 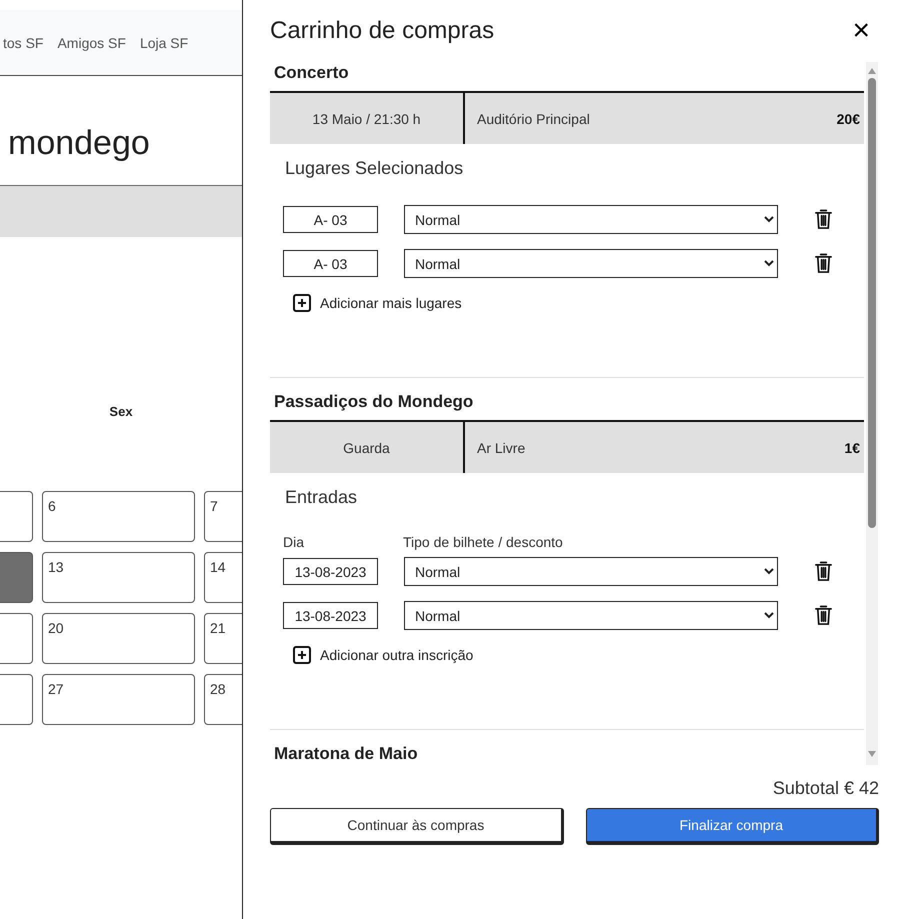 I want to click on column-label: Dia, so click(x=294, y=542).